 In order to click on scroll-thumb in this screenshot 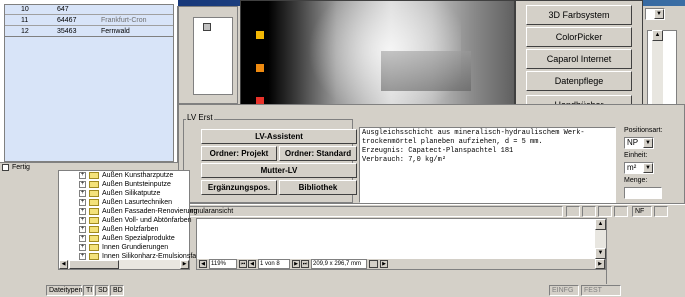, I will do `click(94, 264)`.